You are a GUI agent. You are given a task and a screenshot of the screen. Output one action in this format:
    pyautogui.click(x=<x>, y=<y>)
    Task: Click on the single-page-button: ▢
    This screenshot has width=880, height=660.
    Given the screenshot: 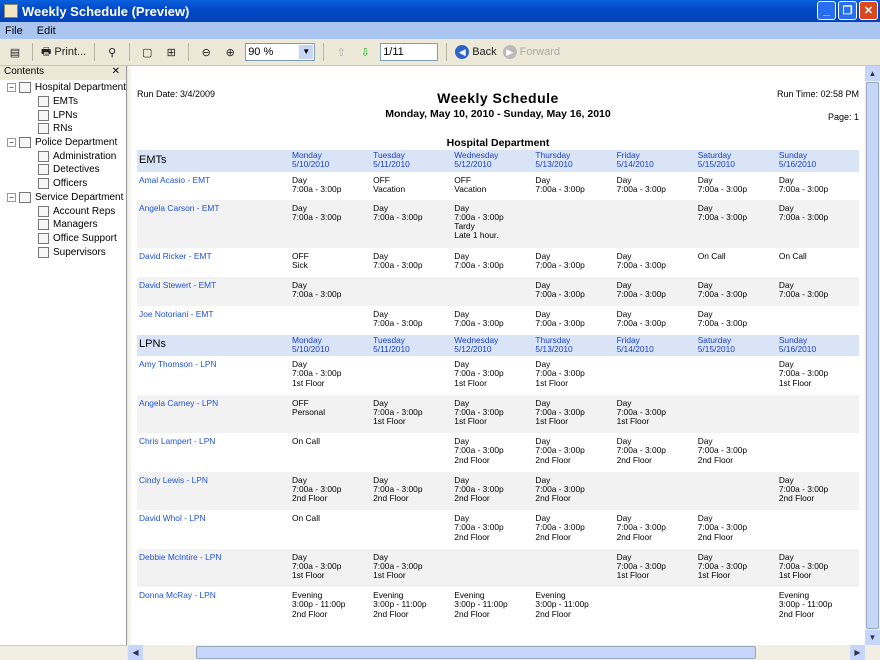 What is the action you would take?
    pyautogui.click(x=147, y=52)
    